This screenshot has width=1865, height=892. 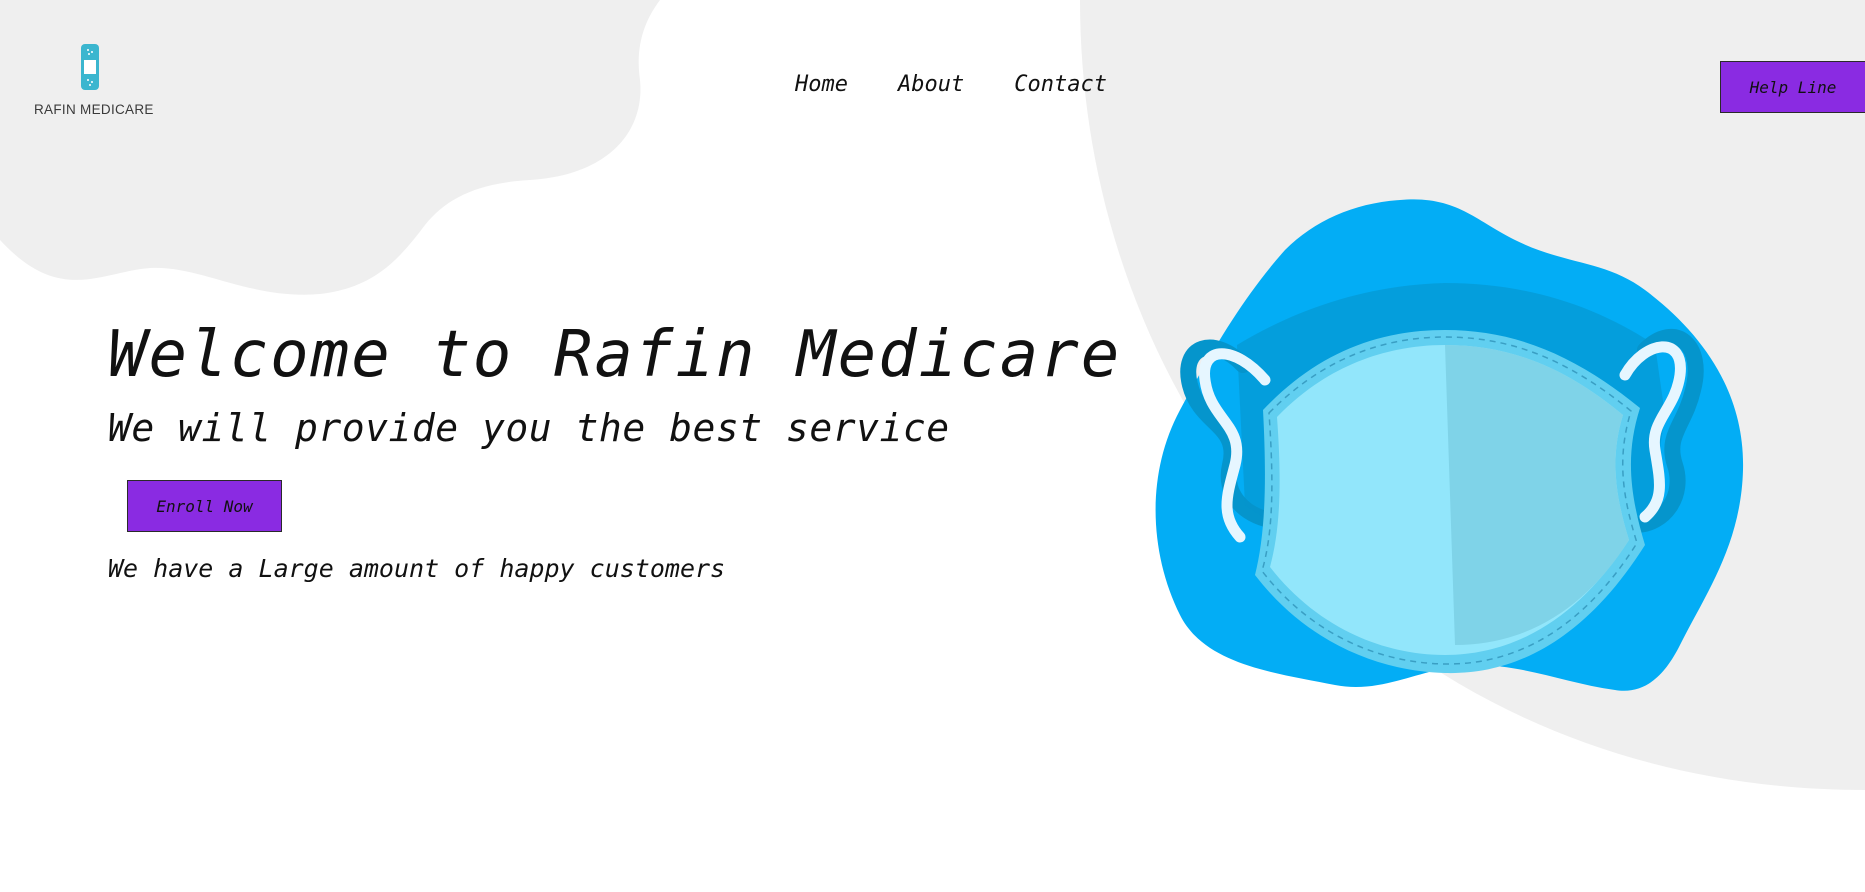 What do you see at coordinates (529, 428) in the screenshot?
I see `hero-subtitle: We will provide you the best service` at bounding box center [529, 428].